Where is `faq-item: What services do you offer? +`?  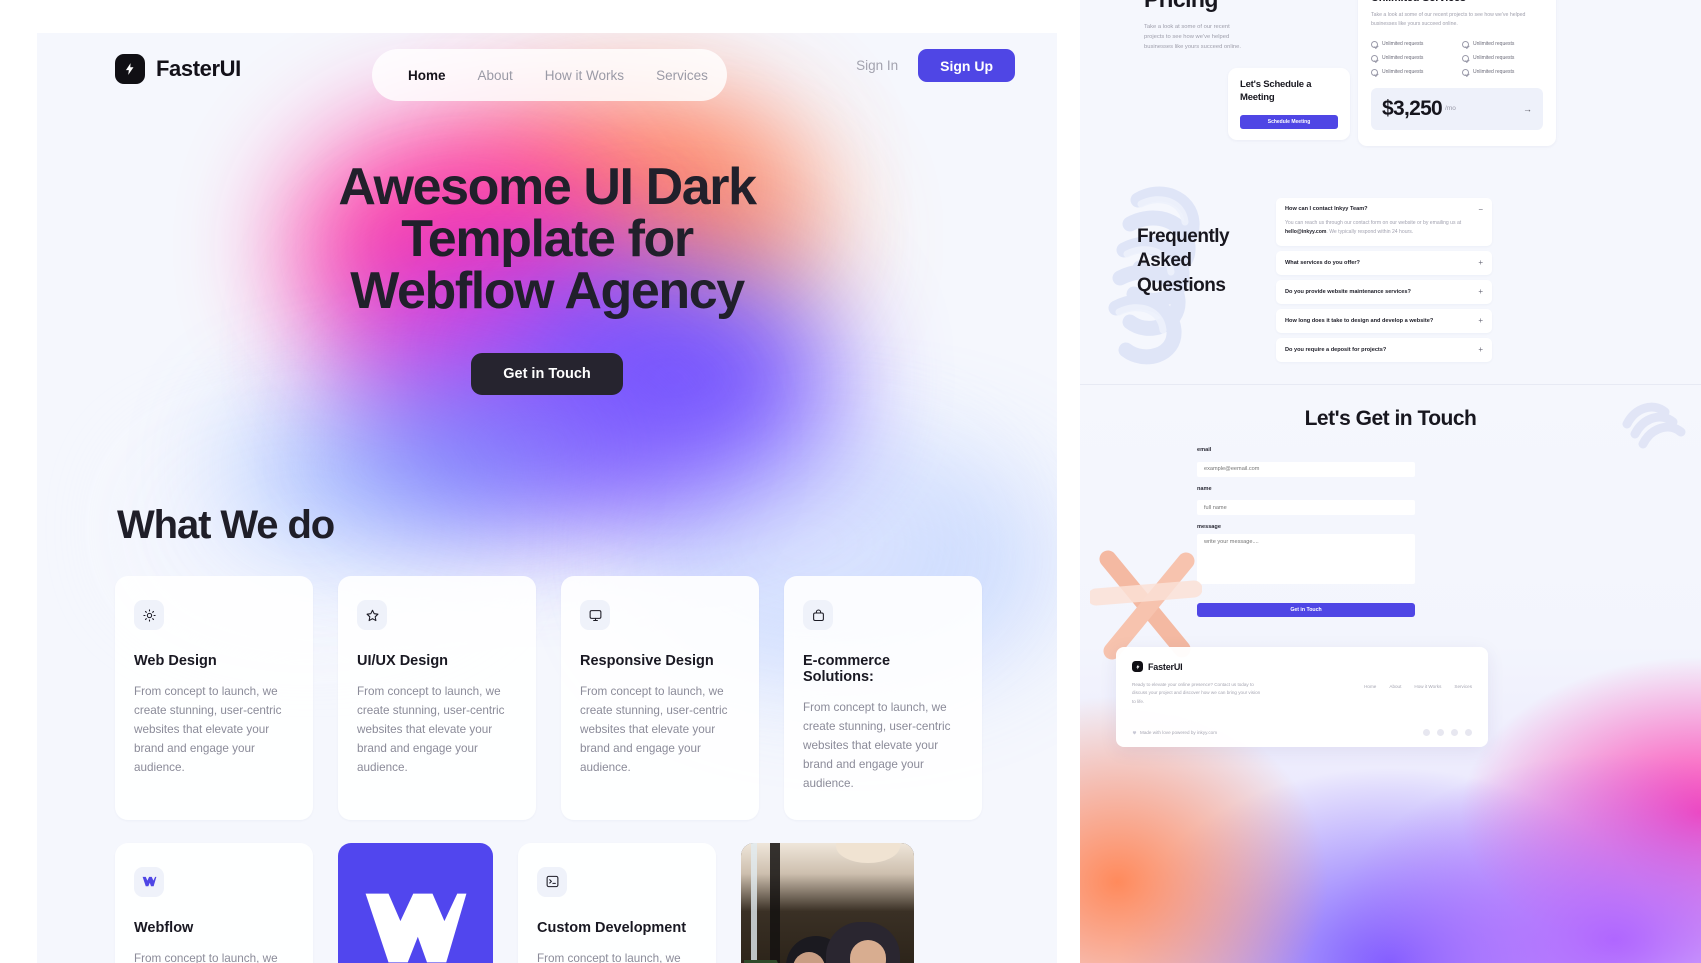
faq-item: What services do you offer? + is located at coordinates (1384, 263).